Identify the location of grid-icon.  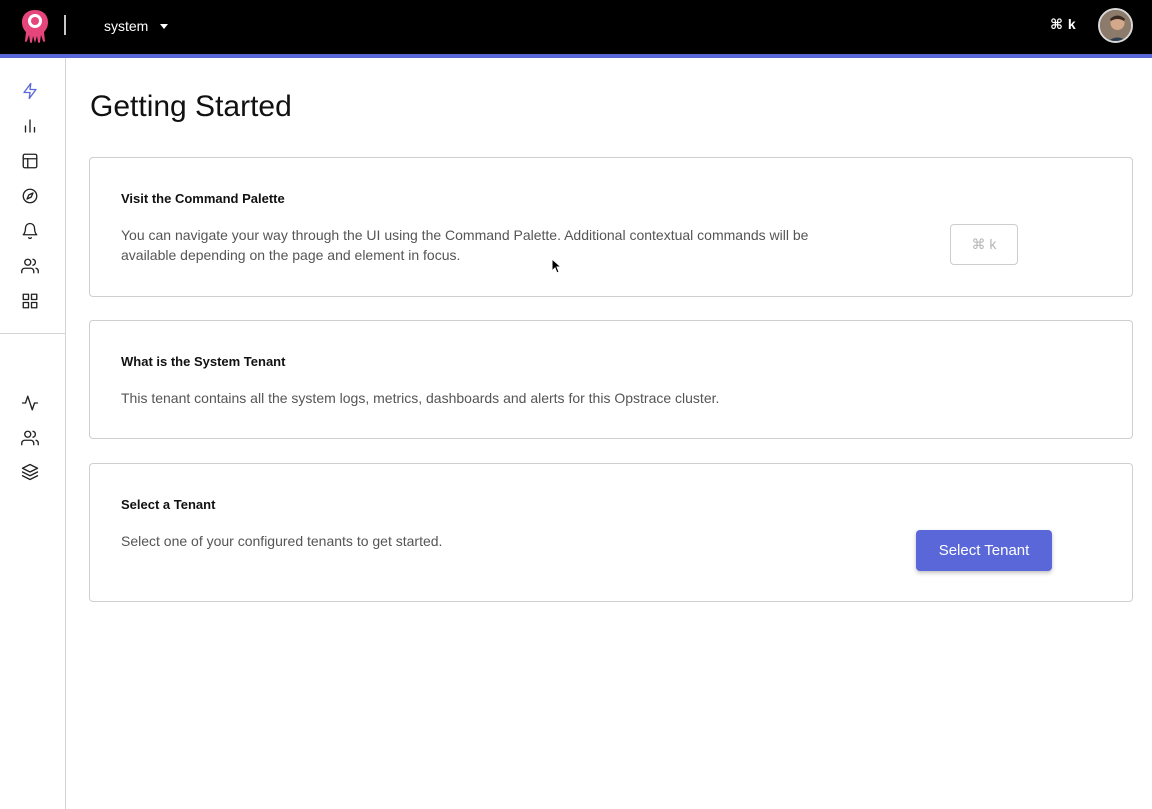
(30, 301).